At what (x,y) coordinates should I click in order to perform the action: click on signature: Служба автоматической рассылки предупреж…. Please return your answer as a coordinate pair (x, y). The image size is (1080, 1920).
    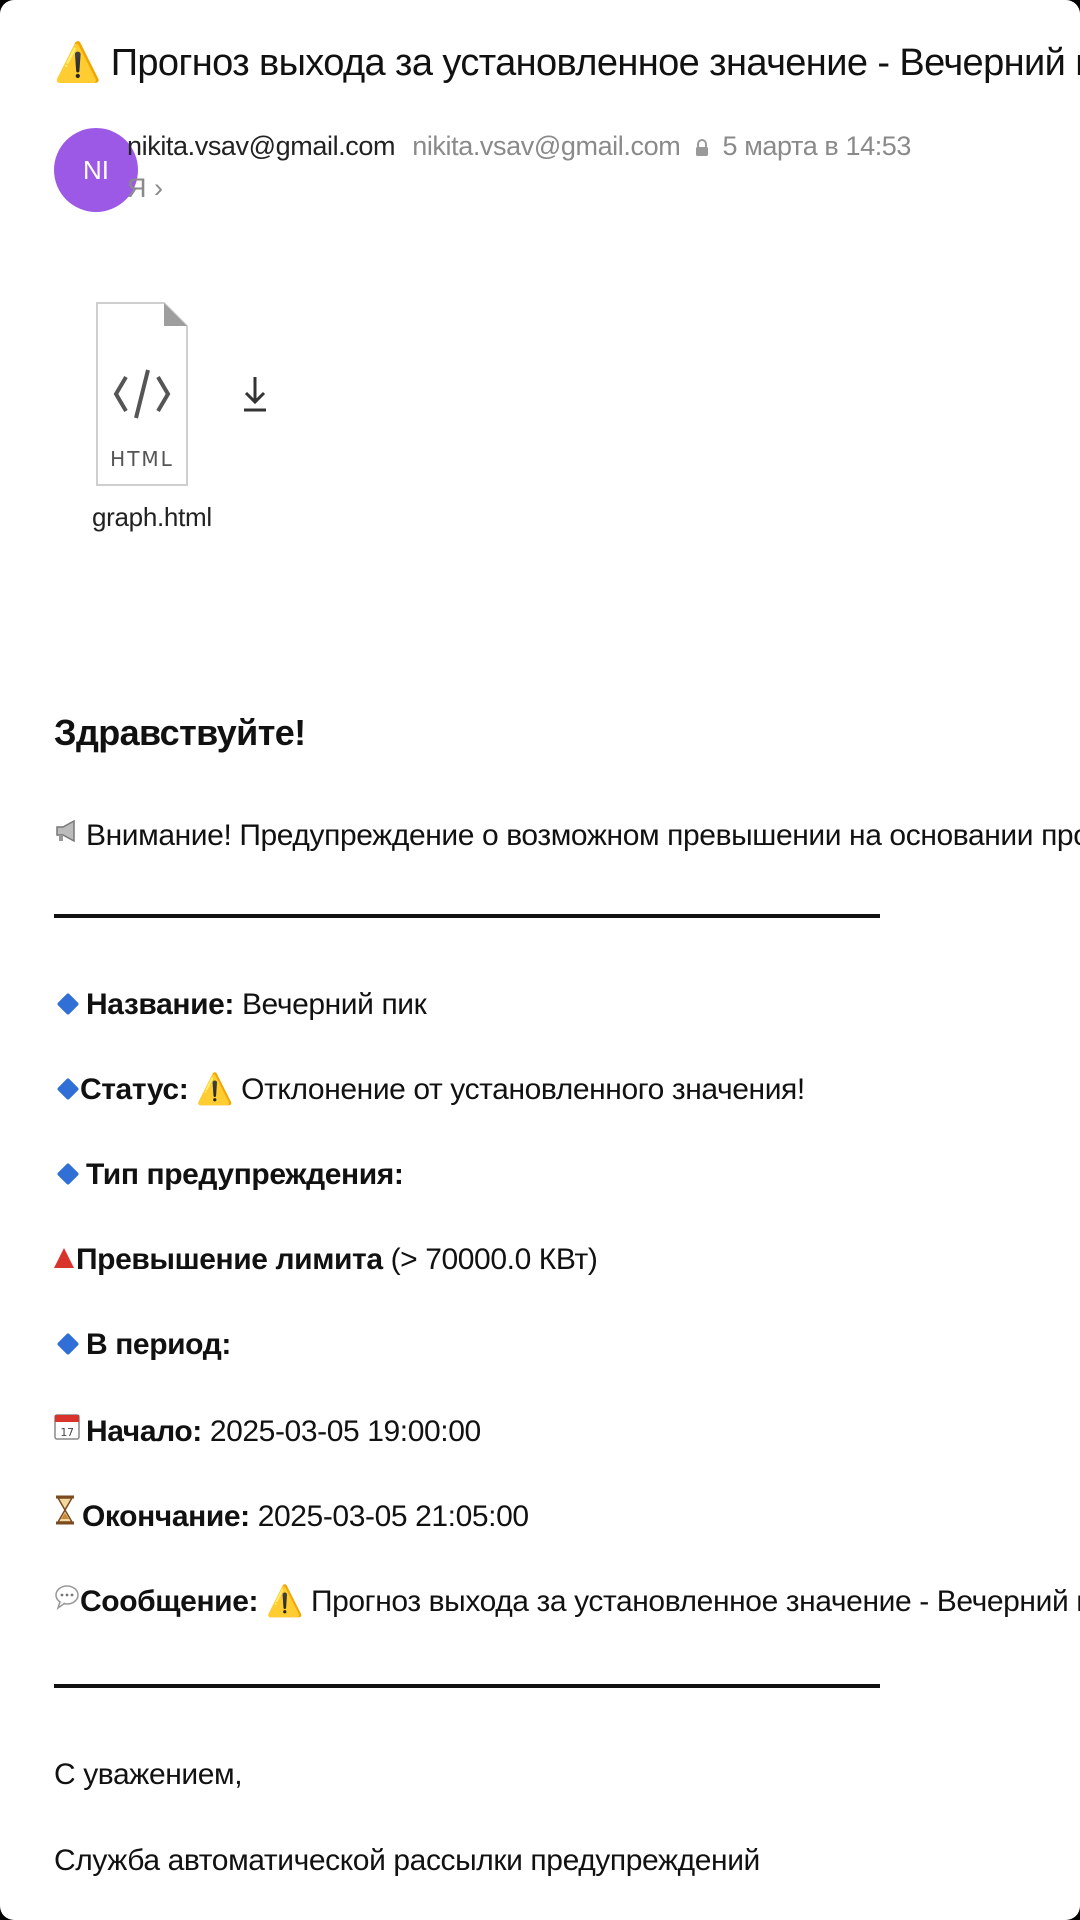
    Looking at the image, I should click on (407, 1860).